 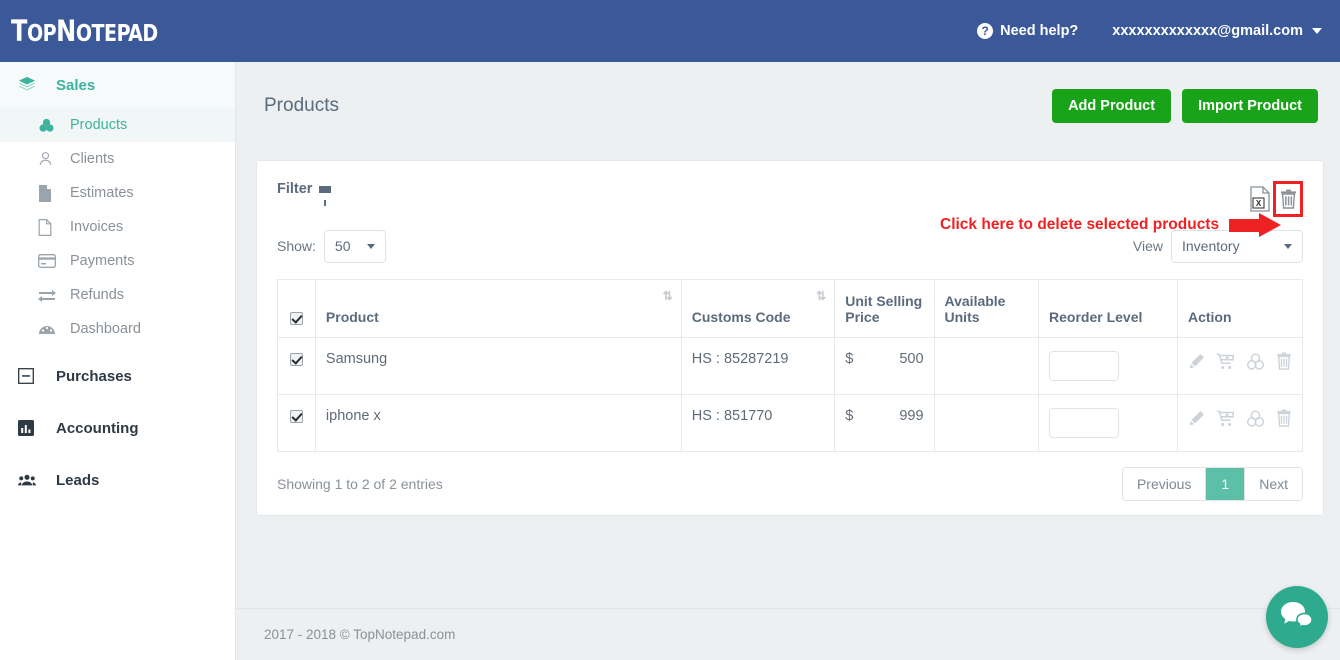 I want to click on app-logo: TOPNOTEPAD, so click(x=108, y=31).